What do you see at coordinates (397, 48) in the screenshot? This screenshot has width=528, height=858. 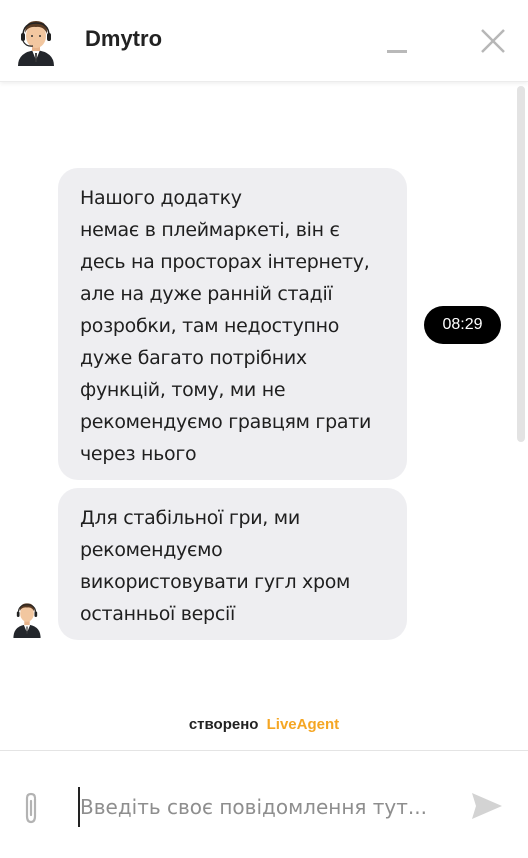 I see `minimize-button` at bounding box center [397, 48].